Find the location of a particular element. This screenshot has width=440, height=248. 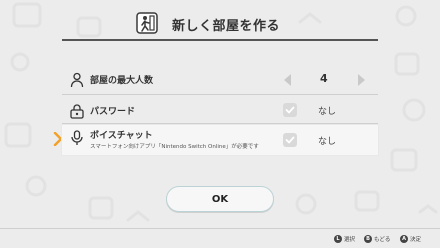

footer-hint-confirm: A 決定 is located at coordinates (410, 238).